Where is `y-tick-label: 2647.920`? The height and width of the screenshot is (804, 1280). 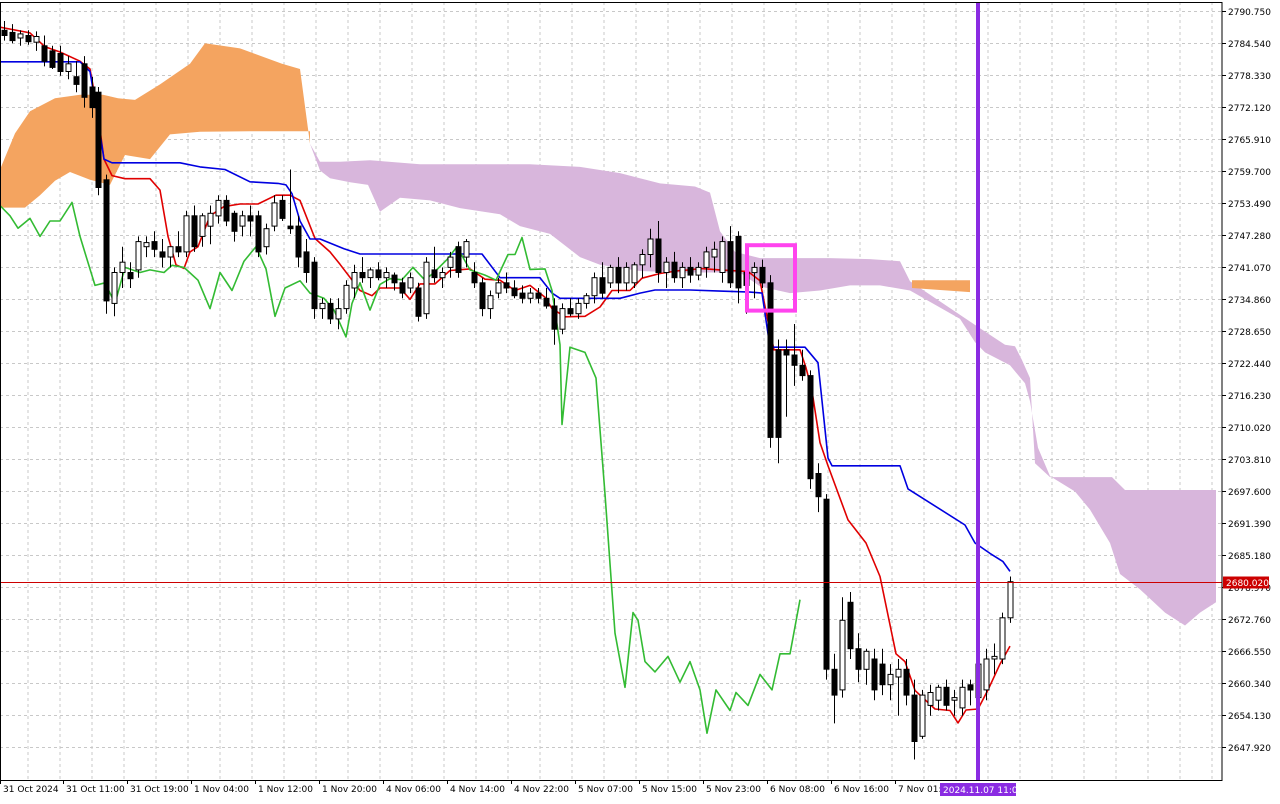
y-tick-label: 2647.920 is located at coordinates (1249, 749).